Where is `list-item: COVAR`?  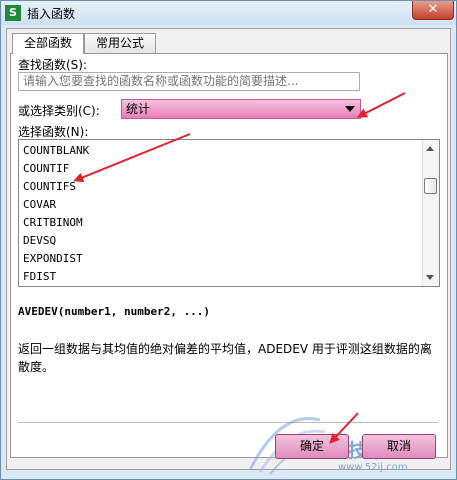
list-item: COVAR is located at coordinates (39, 205).